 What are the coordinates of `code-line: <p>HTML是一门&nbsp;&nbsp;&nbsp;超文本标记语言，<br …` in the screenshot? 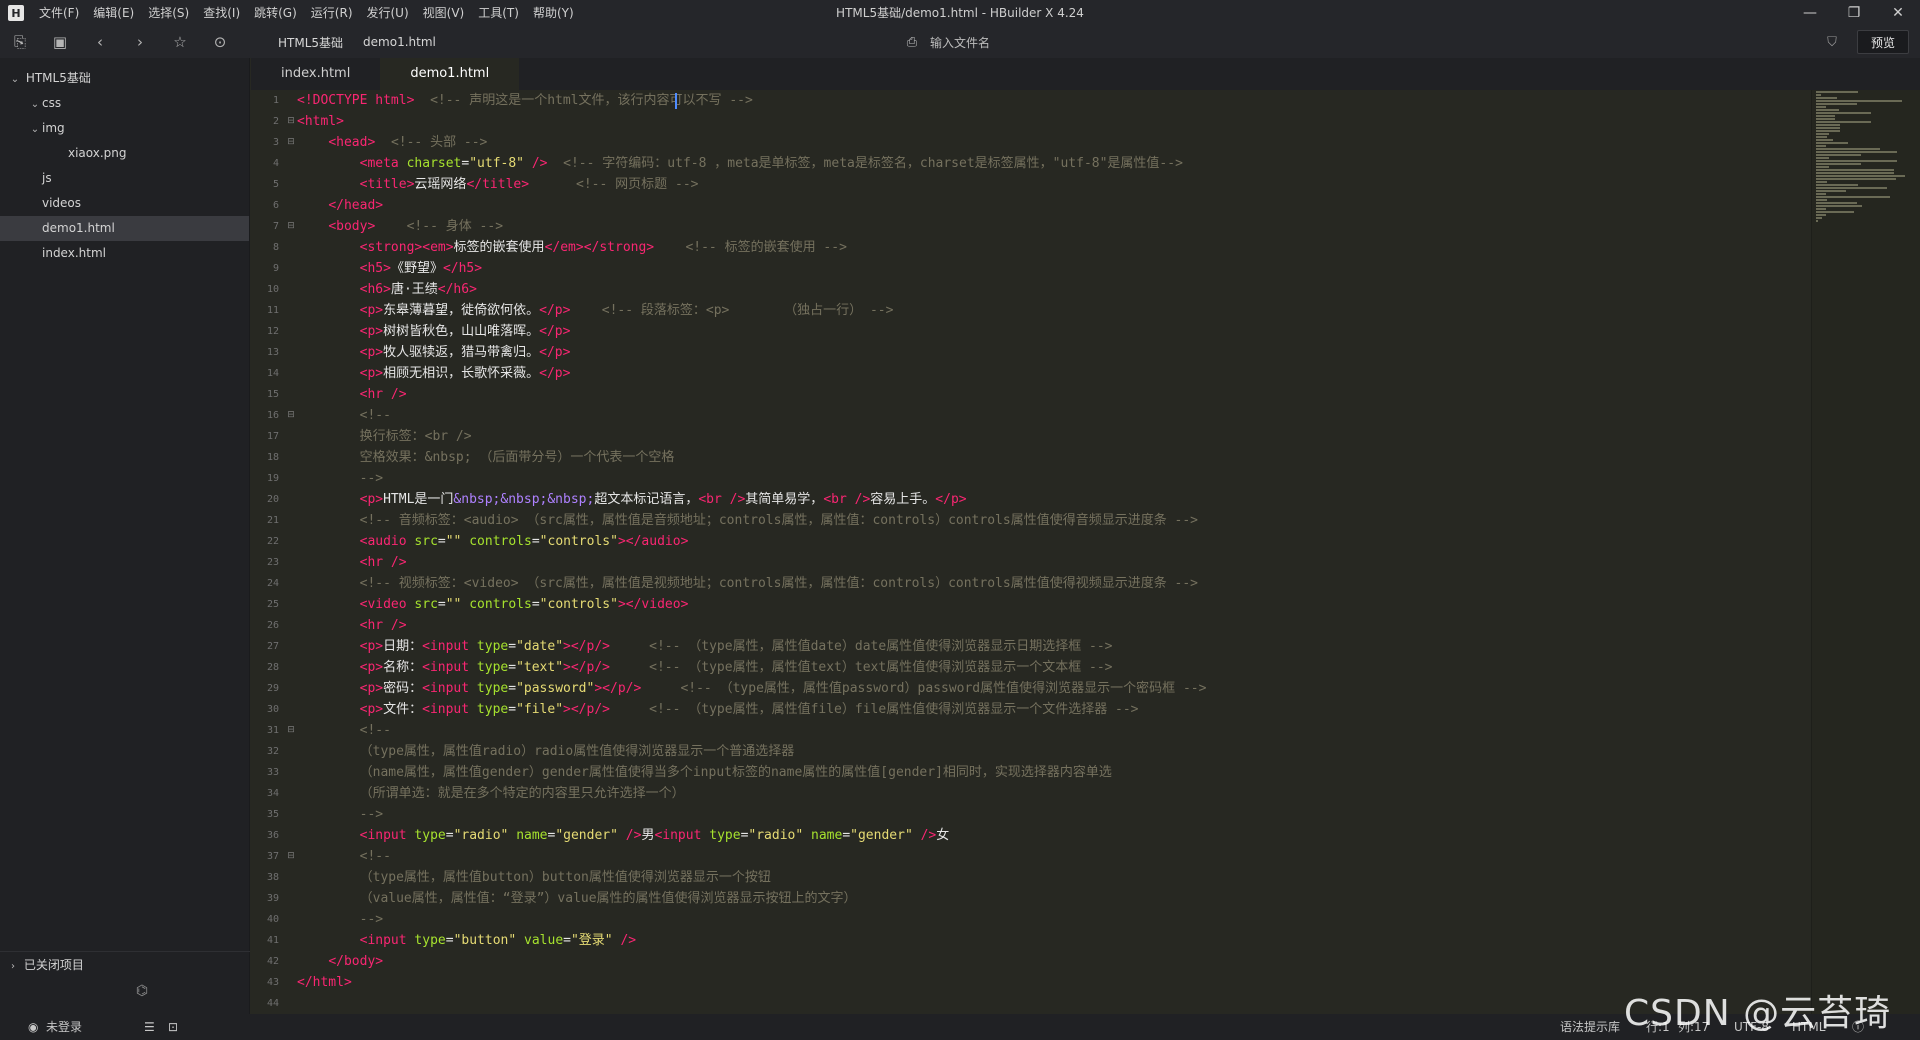 It's located at (751, 499).